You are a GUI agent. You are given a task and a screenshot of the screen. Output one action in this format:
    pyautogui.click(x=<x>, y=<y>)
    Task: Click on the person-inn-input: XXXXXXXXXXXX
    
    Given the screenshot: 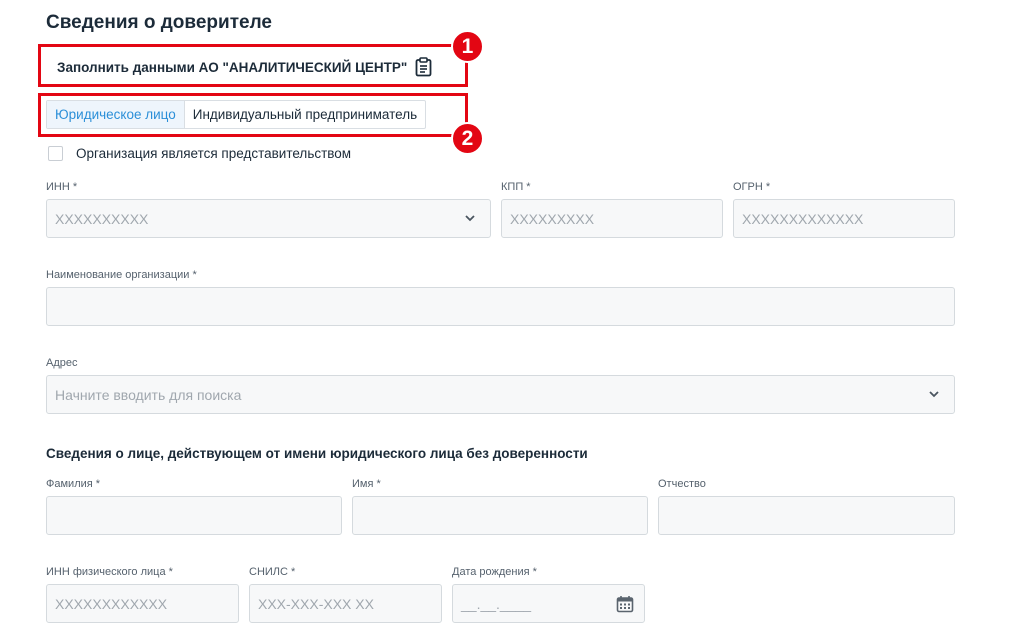 What is the action you would take?
    pyautogui.click(x=142, y=603)
    